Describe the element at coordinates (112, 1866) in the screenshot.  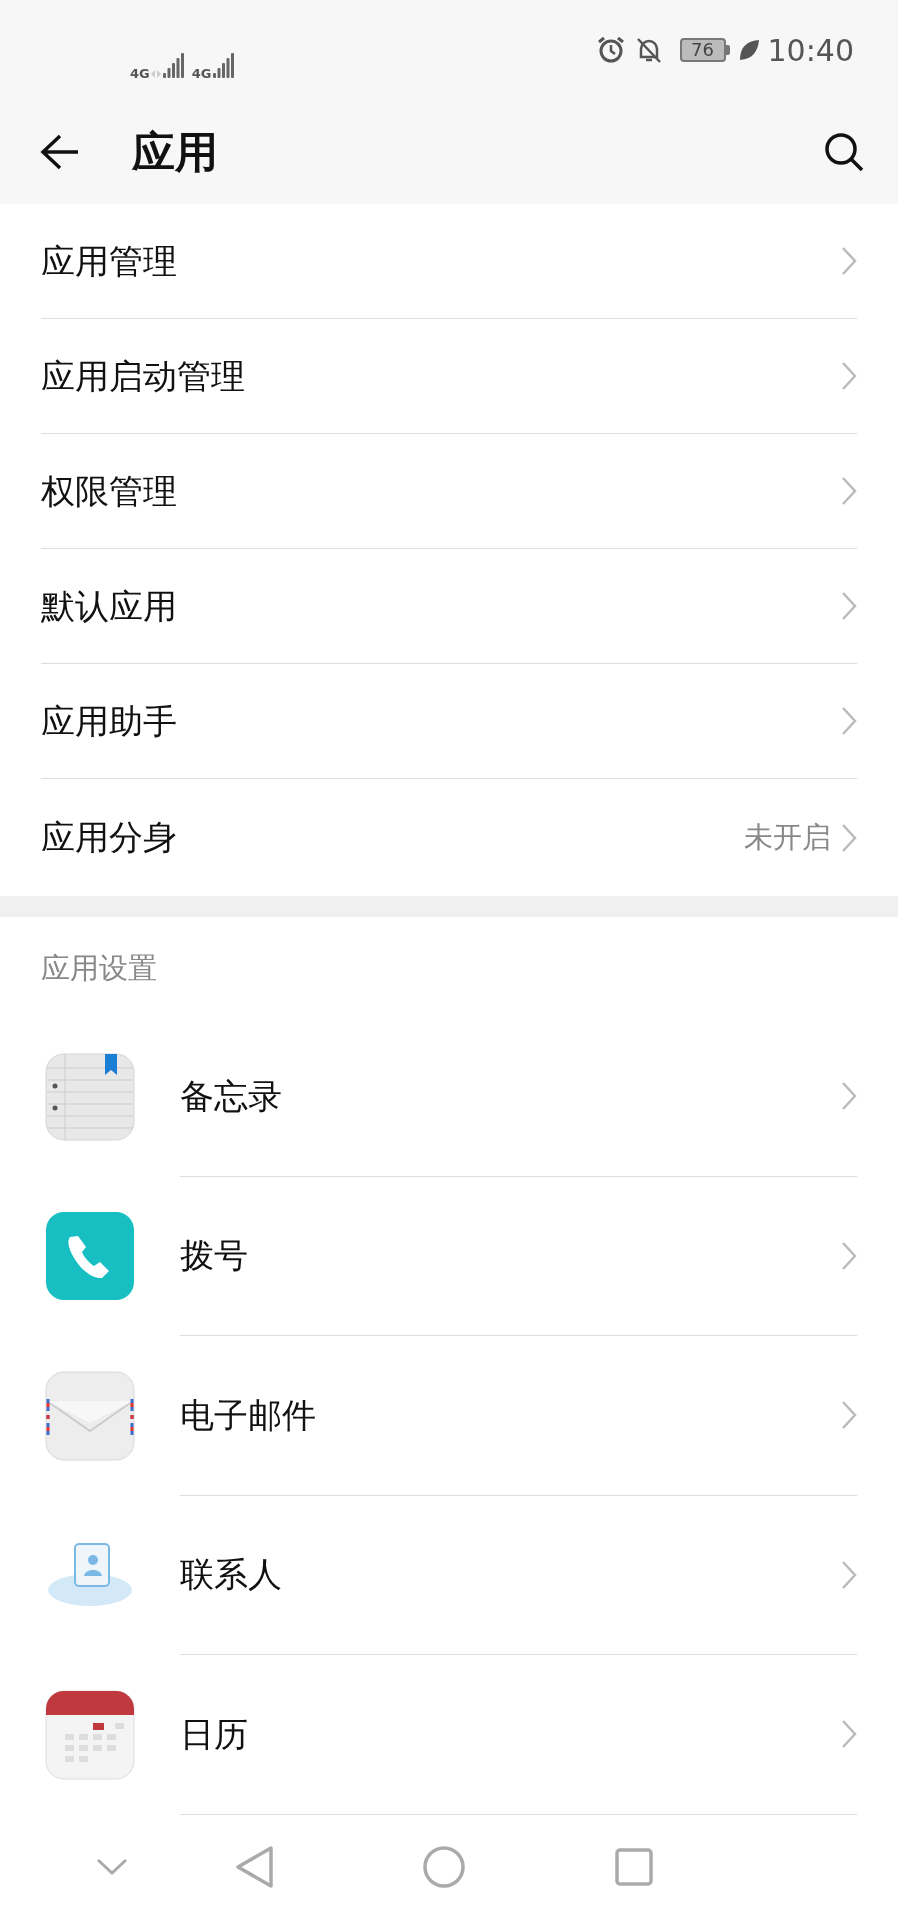
I see `chevron-down-icon` at that location.